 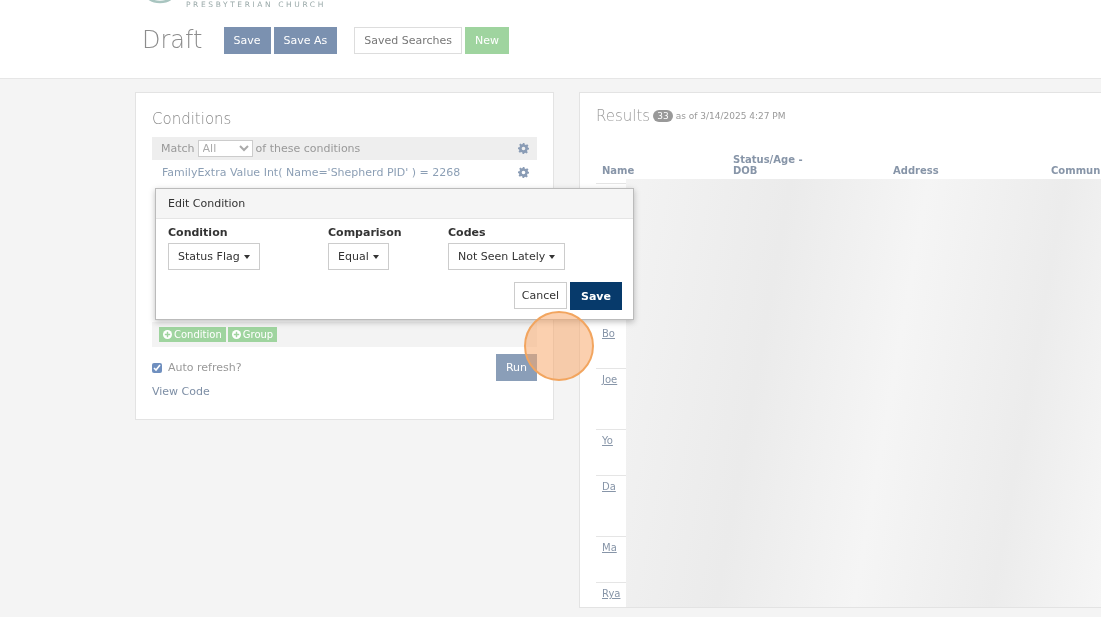 I want to click on header-button: Save As, so click(x=305, y=40).